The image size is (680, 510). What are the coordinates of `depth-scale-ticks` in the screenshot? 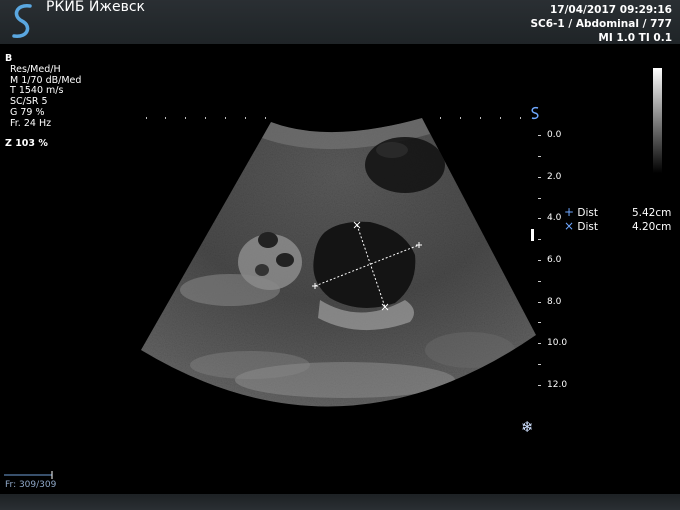 It's located at (539, 260).